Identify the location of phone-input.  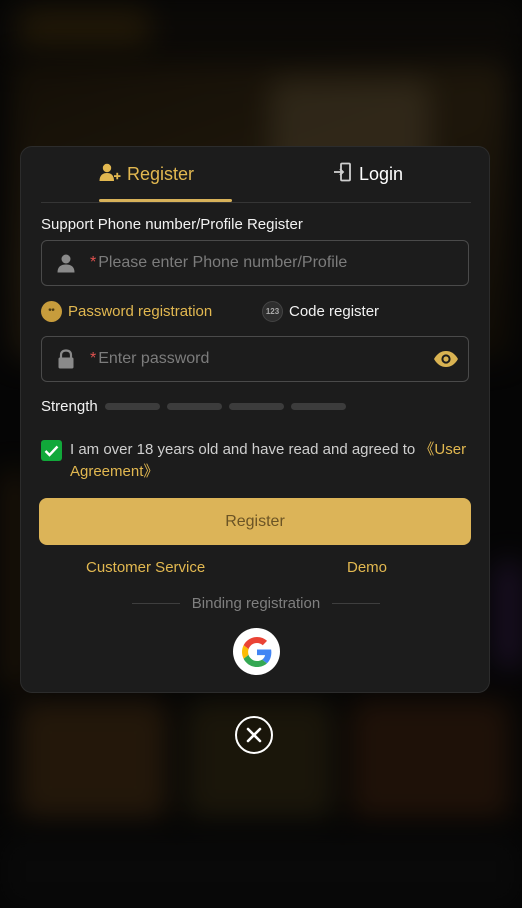
(283, 263).